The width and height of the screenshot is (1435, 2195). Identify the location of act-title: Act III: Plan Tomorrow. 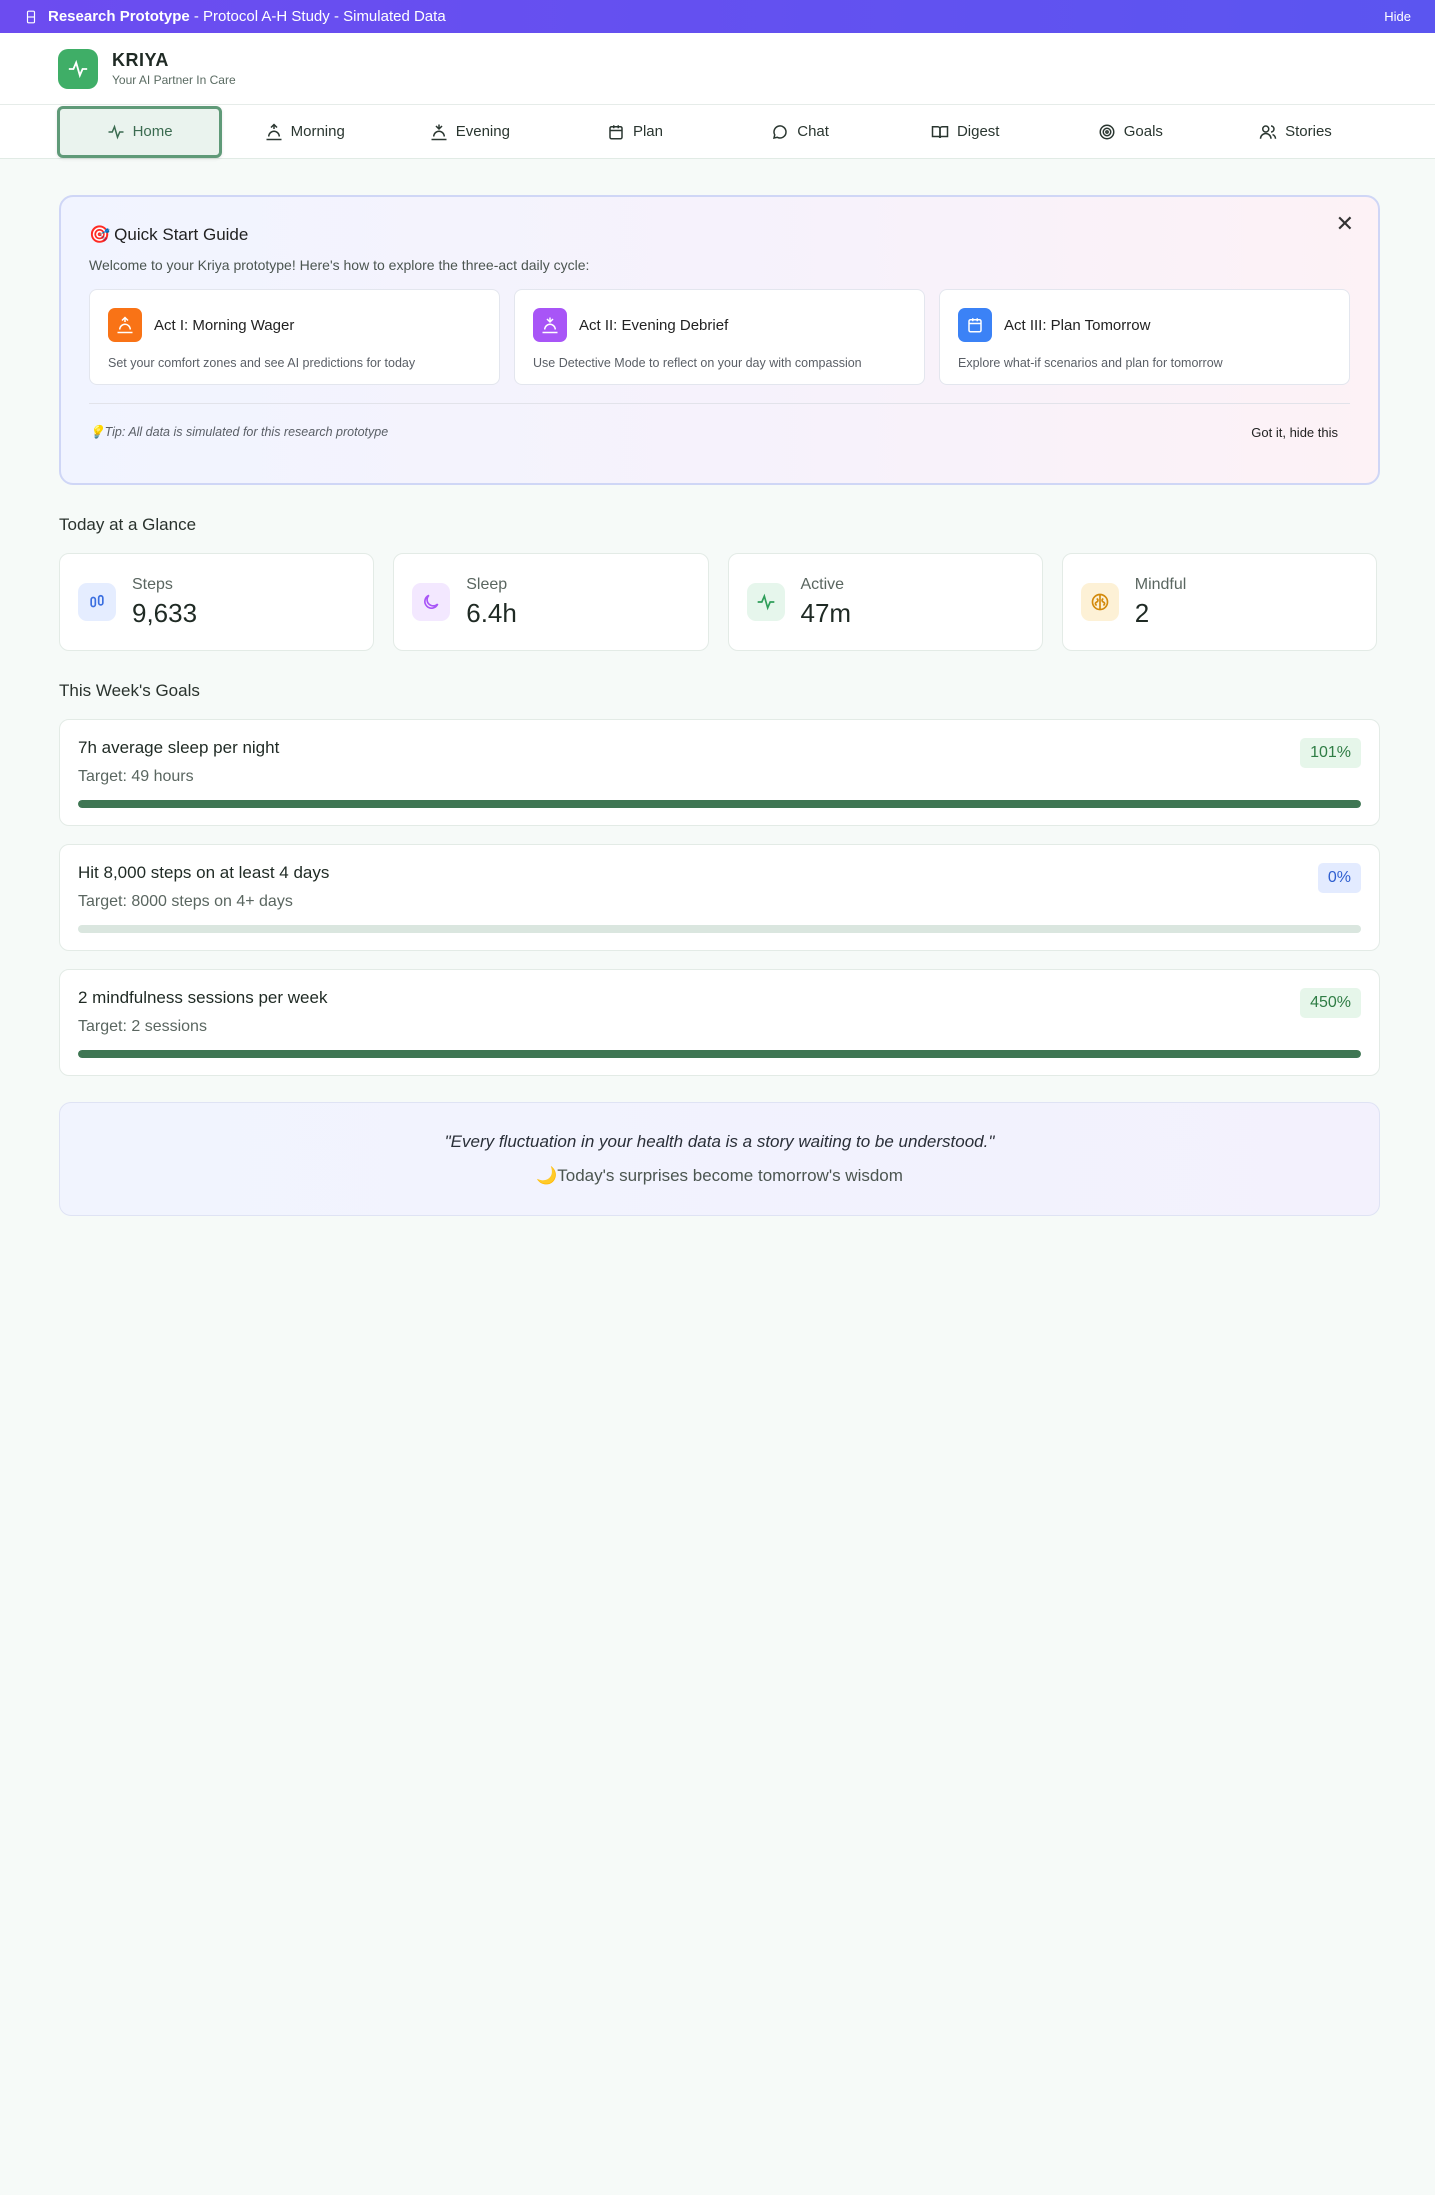
(1077, 325).